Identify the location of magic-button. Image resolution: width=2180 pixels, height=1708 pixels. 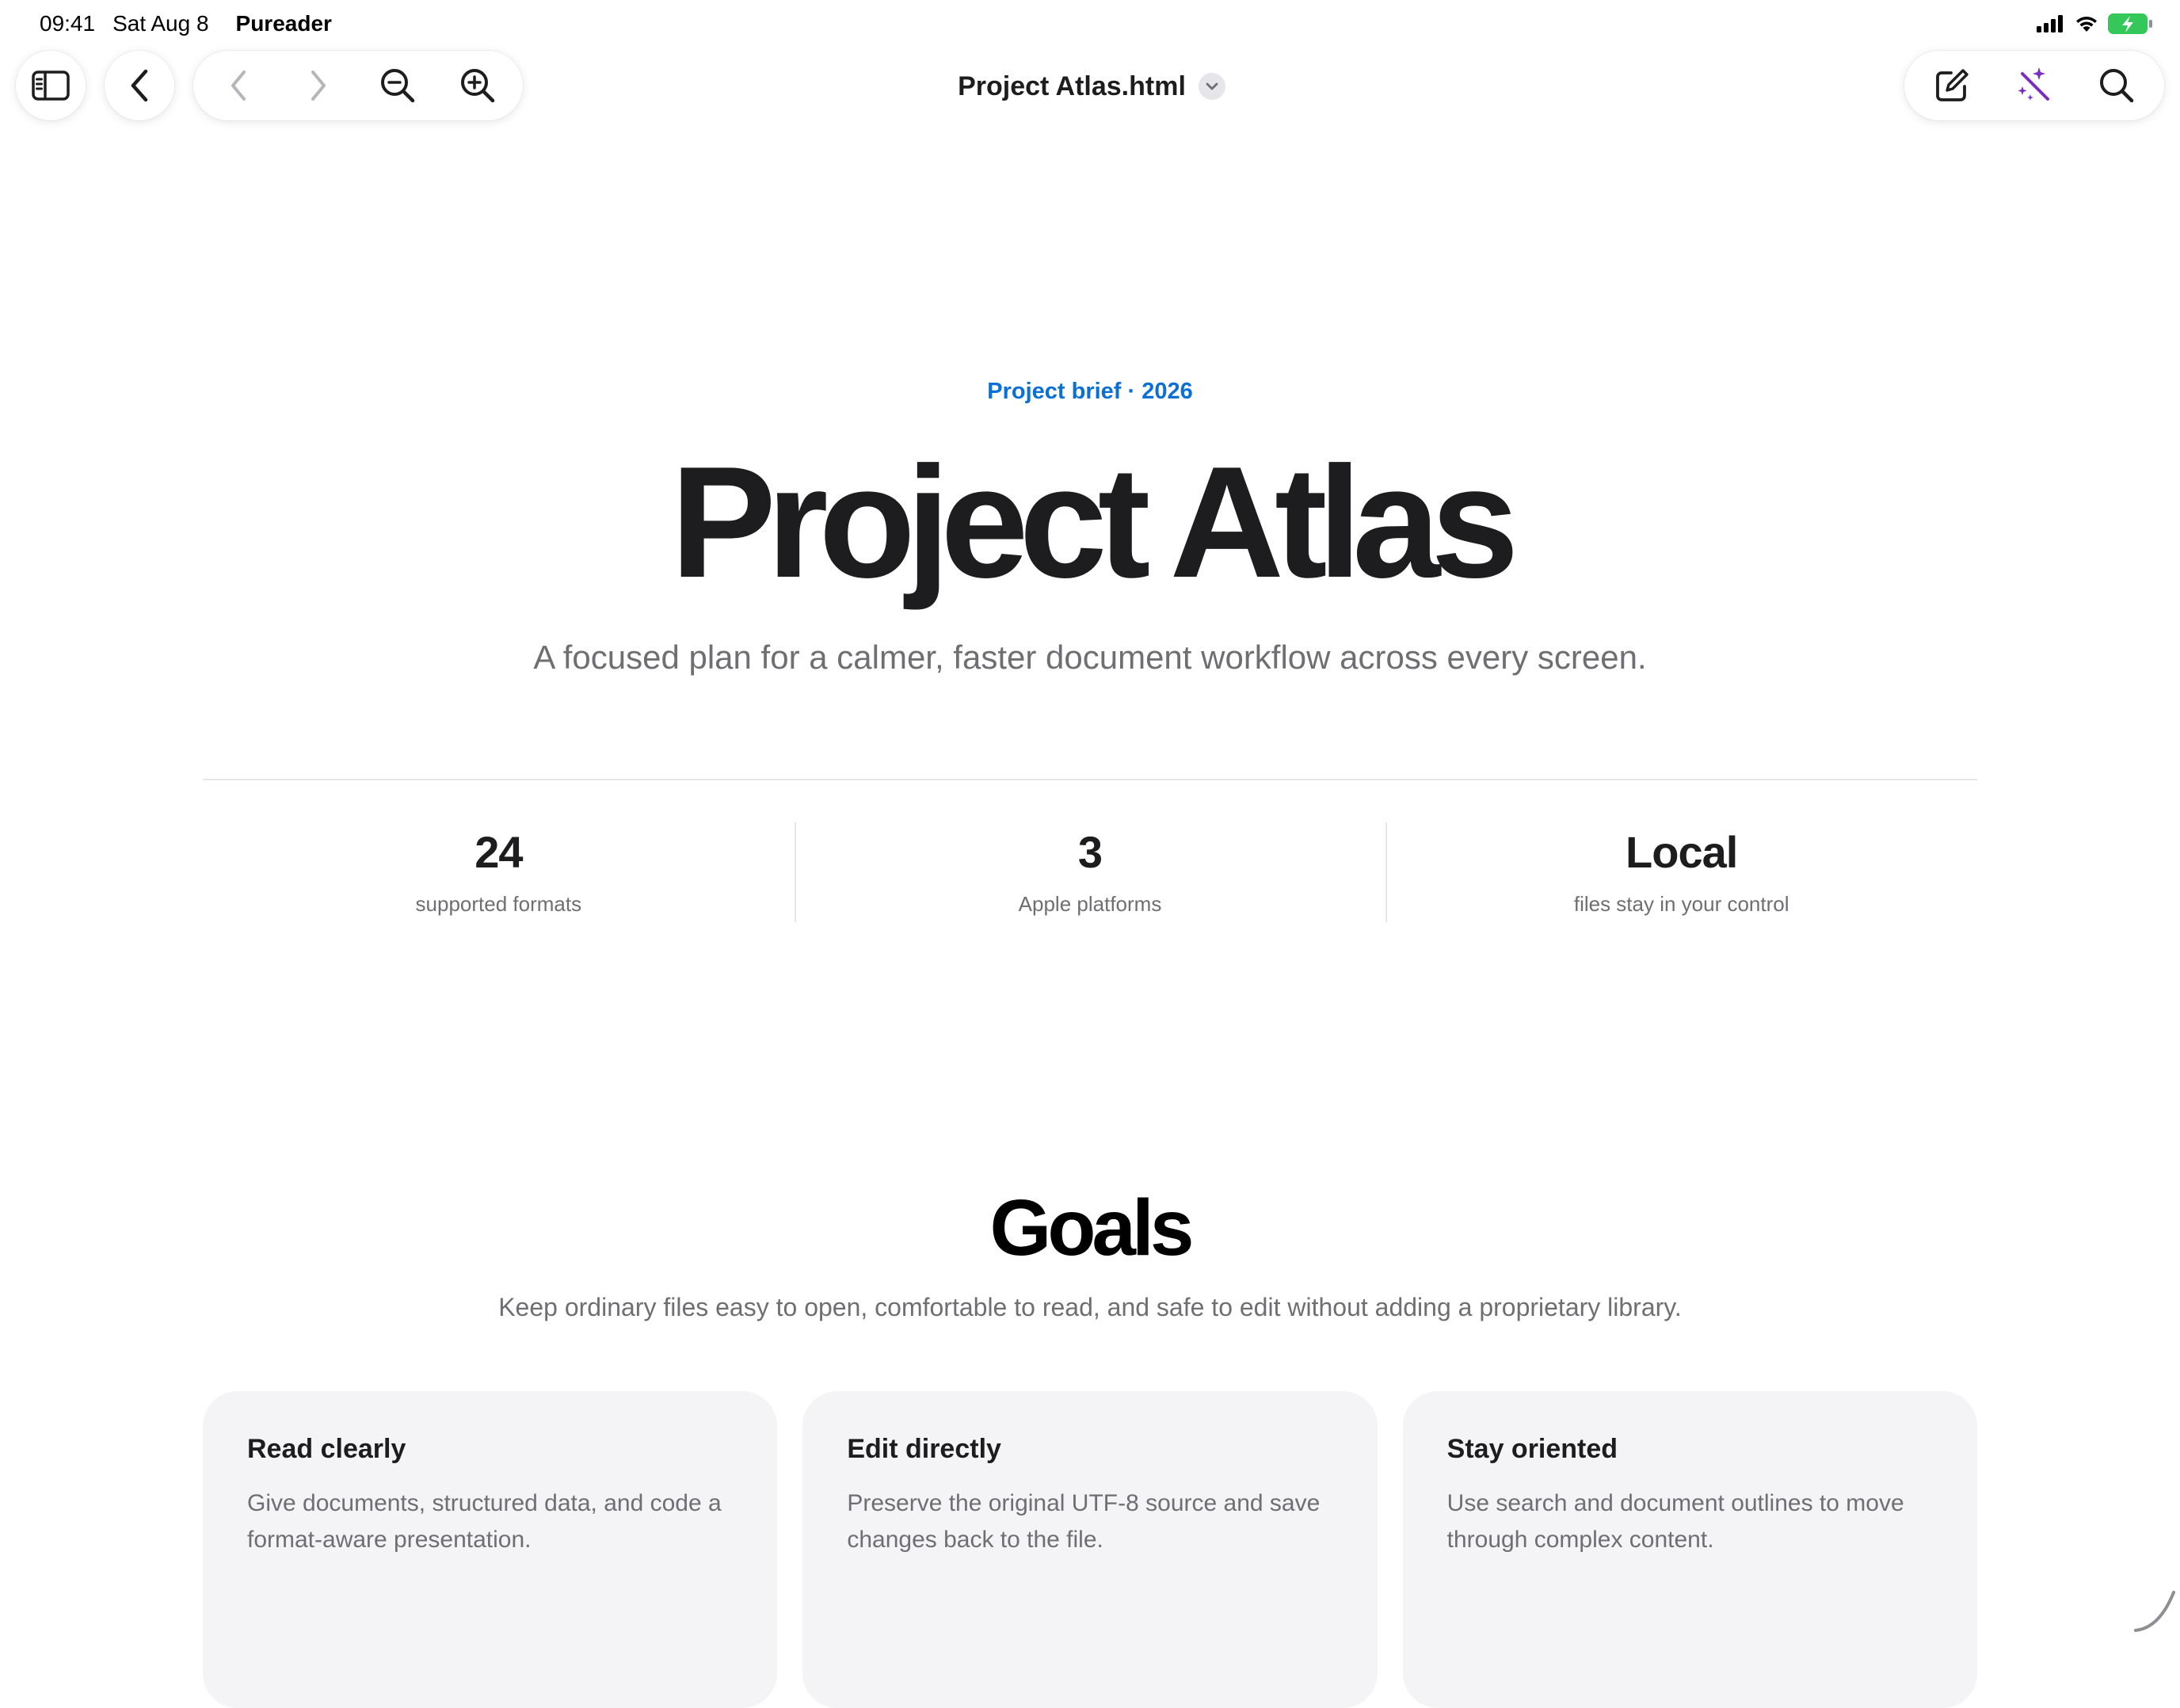
(2034, 86).